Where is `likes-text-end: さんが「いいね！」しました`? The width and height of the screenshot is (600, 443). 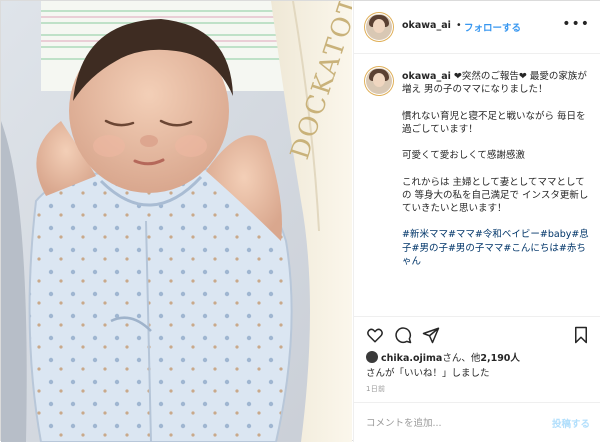 likes-text-end: さんが「いいね！」しました is located at coordinates (428, 373).